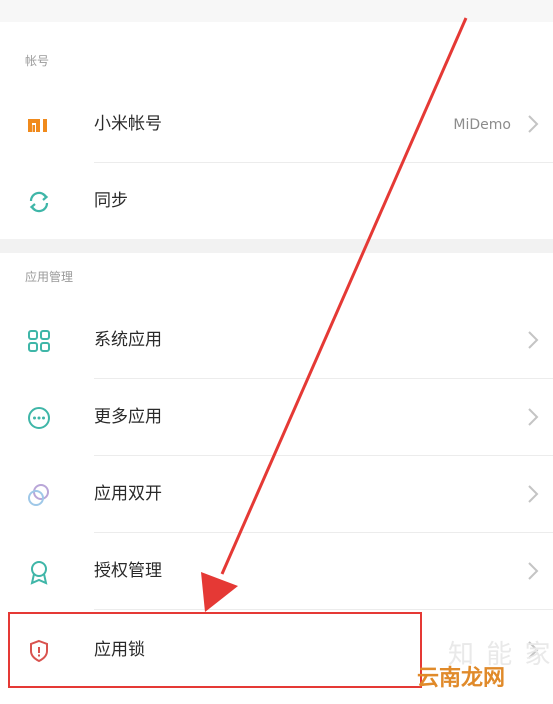 This screenshot has height=704, width=553. Describe the element at coordinates (461, 678) in the screenshot. I see `watermark-logo: 云南龙网` at that location.